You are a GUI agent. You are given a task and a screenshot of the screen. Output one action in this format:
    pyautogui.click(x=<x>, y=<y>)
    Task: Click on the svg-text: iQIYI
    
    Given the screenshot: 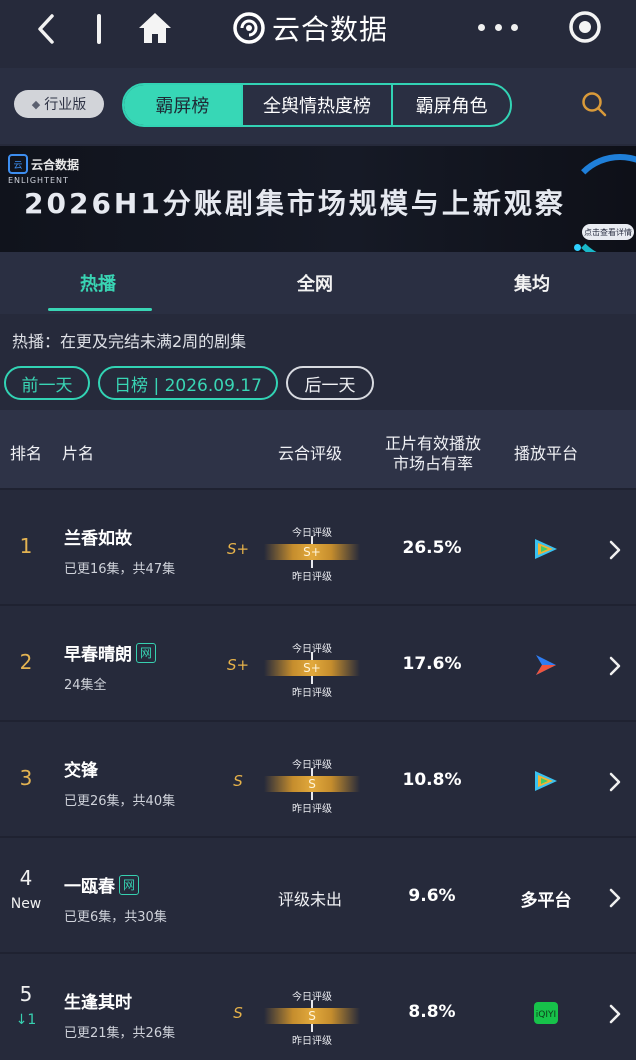 What is the action you would take?
    pyautogui.click(x=546, y=1015)
    